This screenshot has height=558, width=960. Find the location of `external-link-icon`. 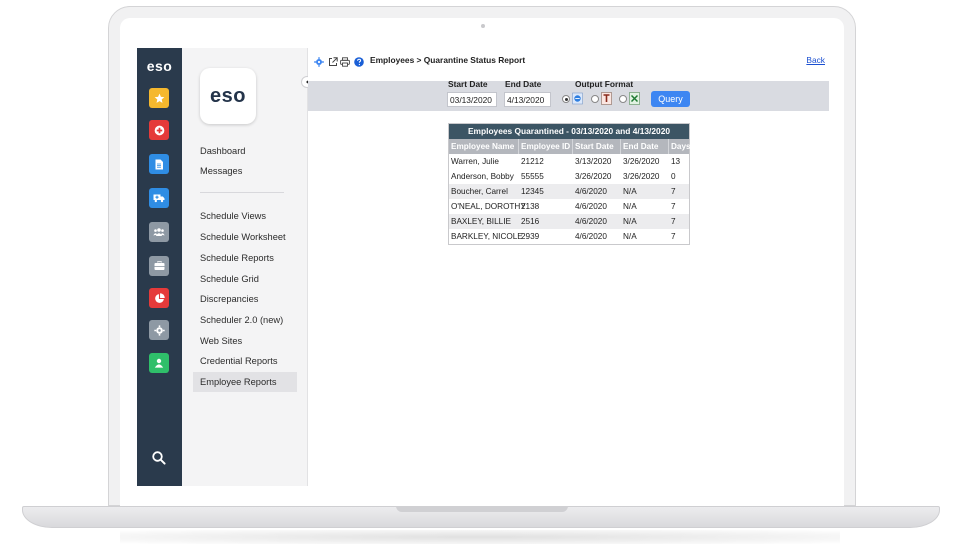

external-link-icon is located at coordinates (333, 60).